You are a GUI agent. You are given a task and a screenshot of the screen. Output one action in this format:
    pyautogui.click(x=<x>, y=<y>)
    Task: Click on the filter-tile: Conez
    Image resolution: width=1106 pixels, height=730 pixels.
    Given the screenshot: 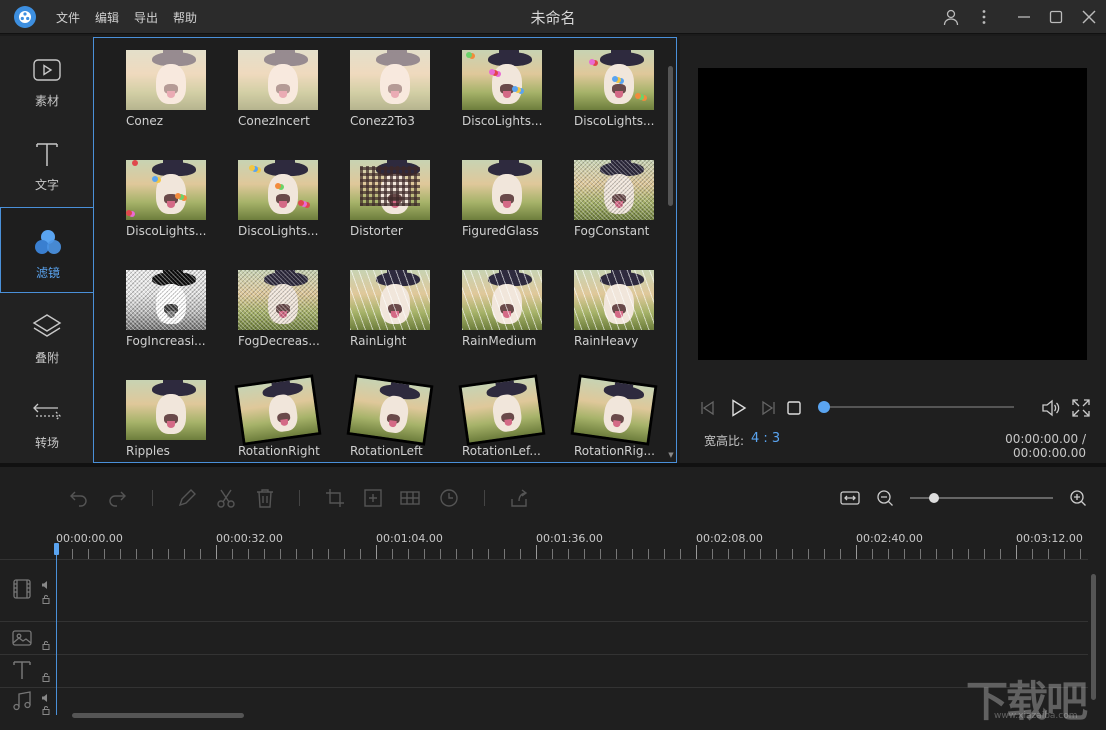 What is the action you would take?
    pyautogui.click(x=167, y=88)
    